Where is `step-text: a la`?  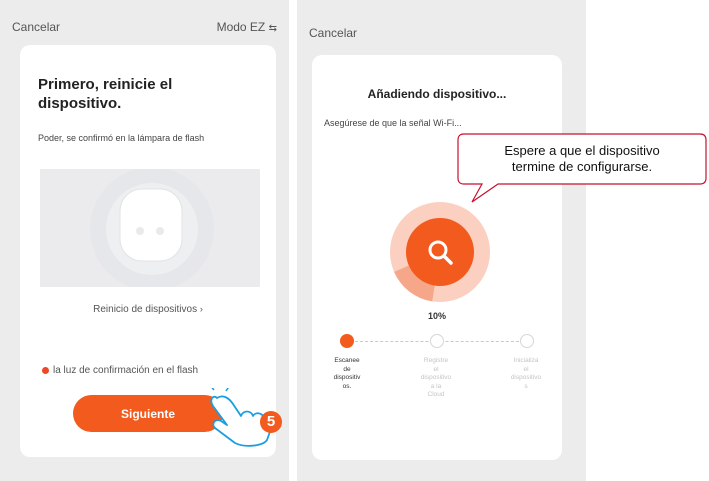
step-text: a la is located at coordinates (436, 386).